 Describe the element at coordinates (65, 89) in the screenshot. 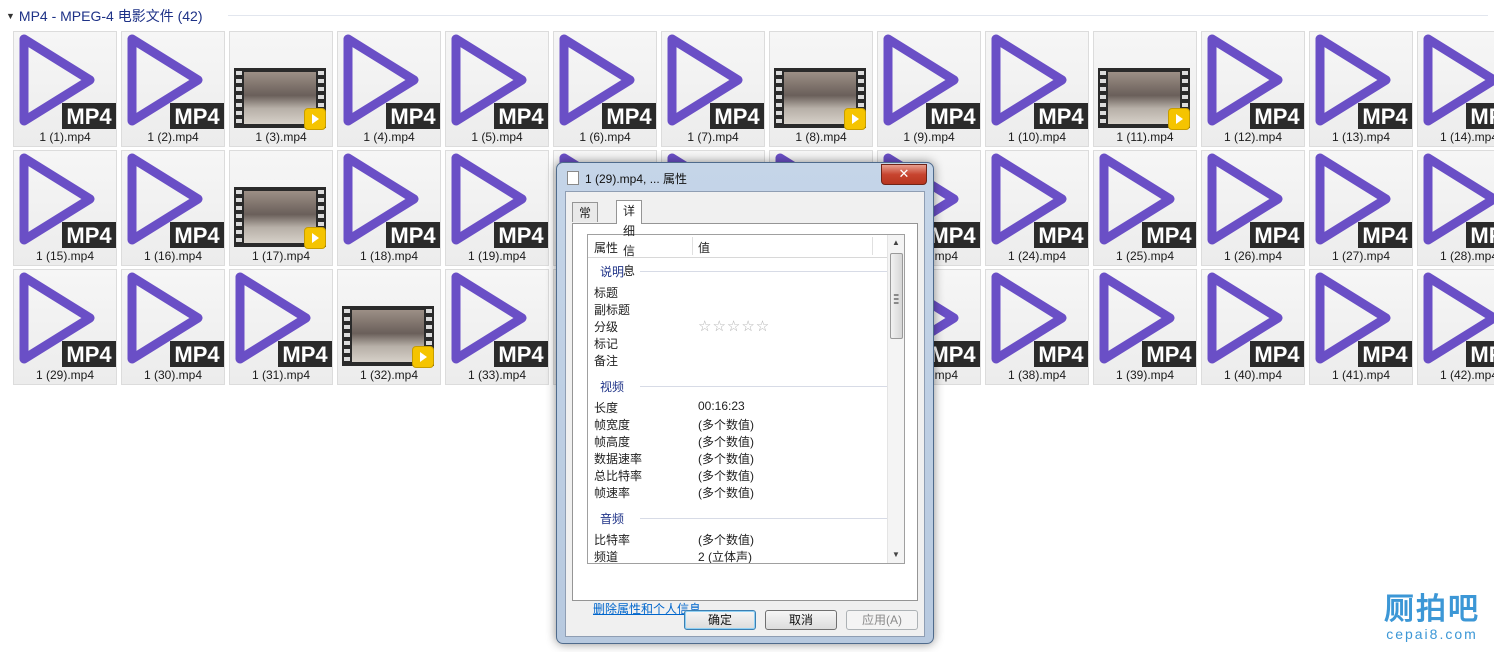

I see `file-tile: MP4 1 (1).mp4` at that location.